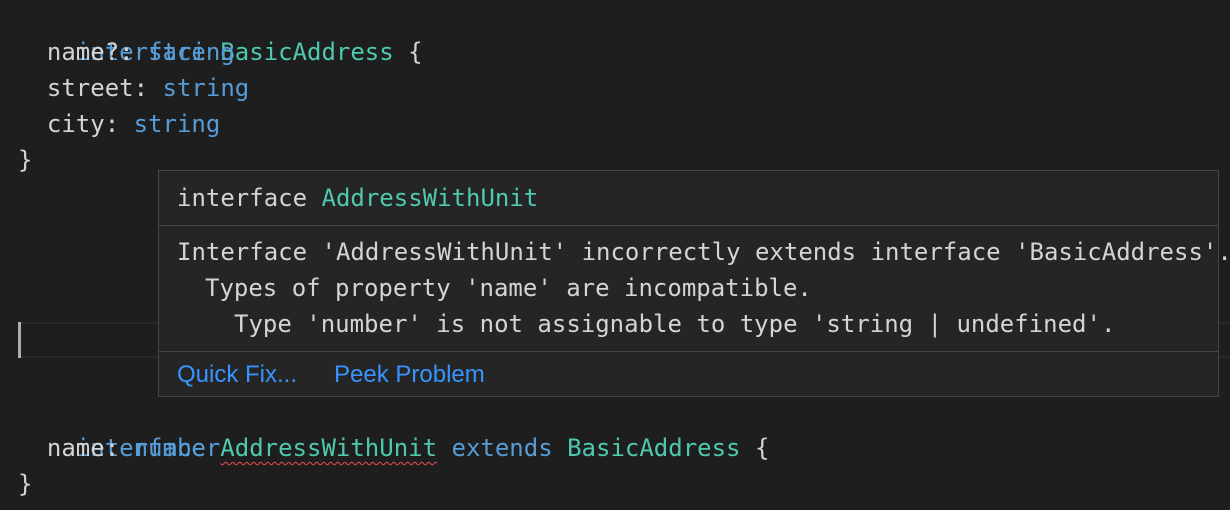 The height and width of the screenshot is (510, 1230). I want to click on text-cursor, so click(19, 340).